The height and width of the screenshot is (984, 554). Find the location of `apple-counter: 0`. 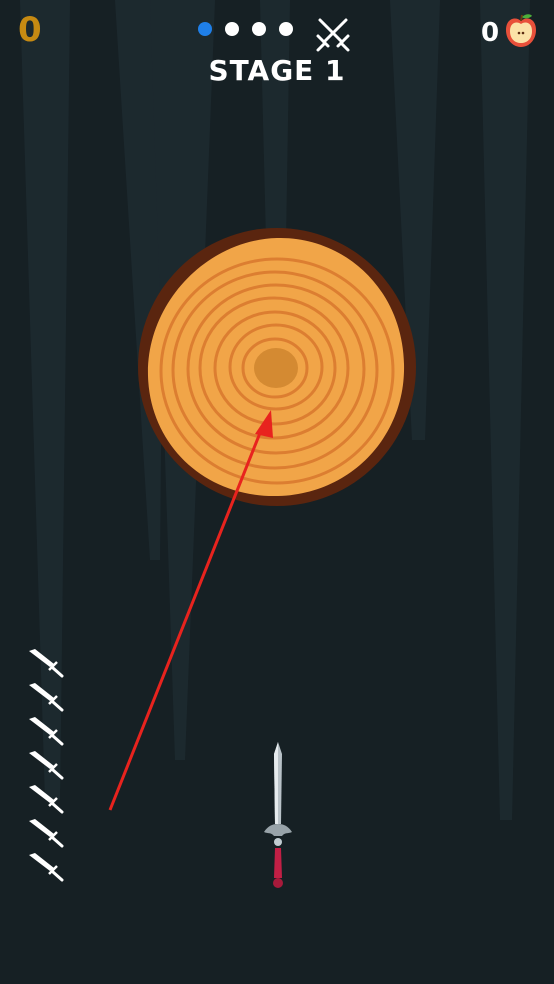

apple-counter: 0 is located at coordinates (490, 33).